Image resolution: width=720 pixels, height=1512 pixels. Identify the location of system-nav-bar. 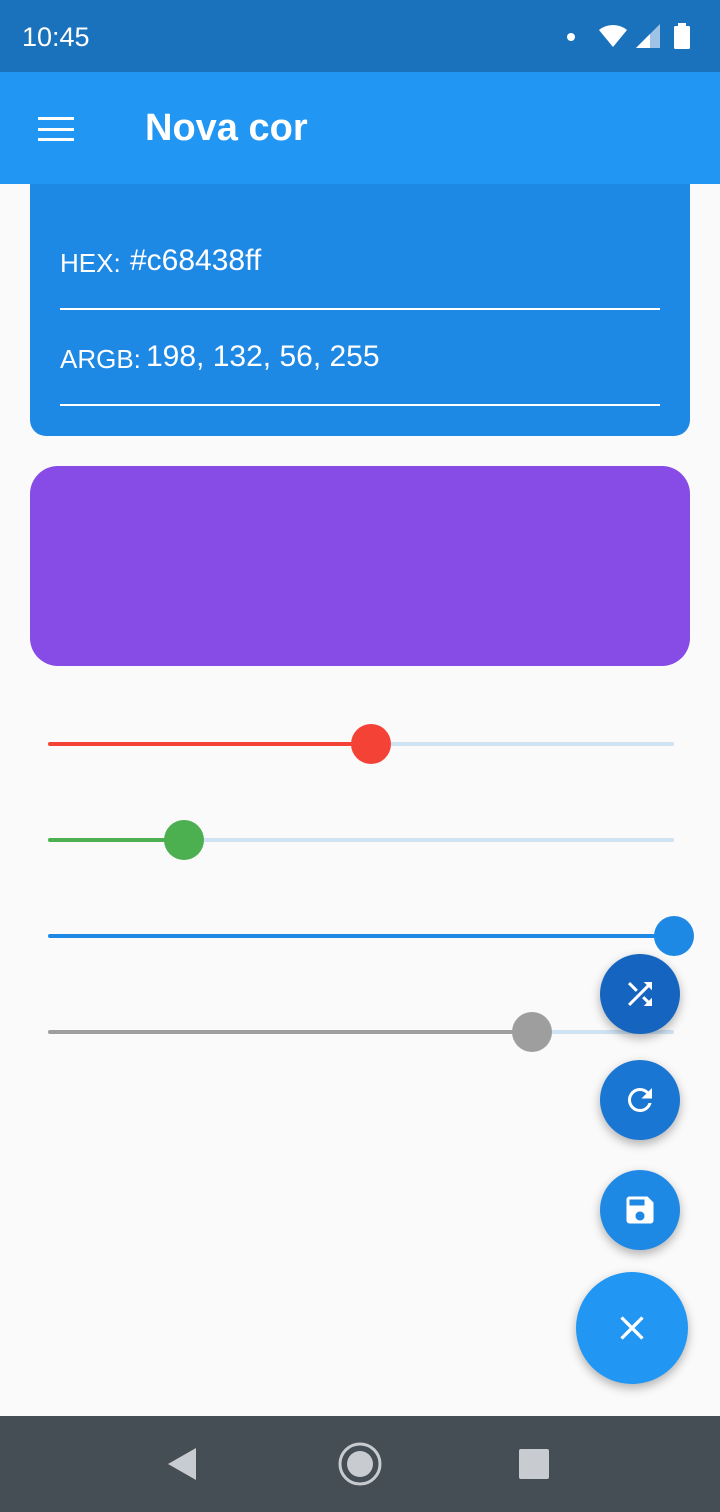
(360, 1464).